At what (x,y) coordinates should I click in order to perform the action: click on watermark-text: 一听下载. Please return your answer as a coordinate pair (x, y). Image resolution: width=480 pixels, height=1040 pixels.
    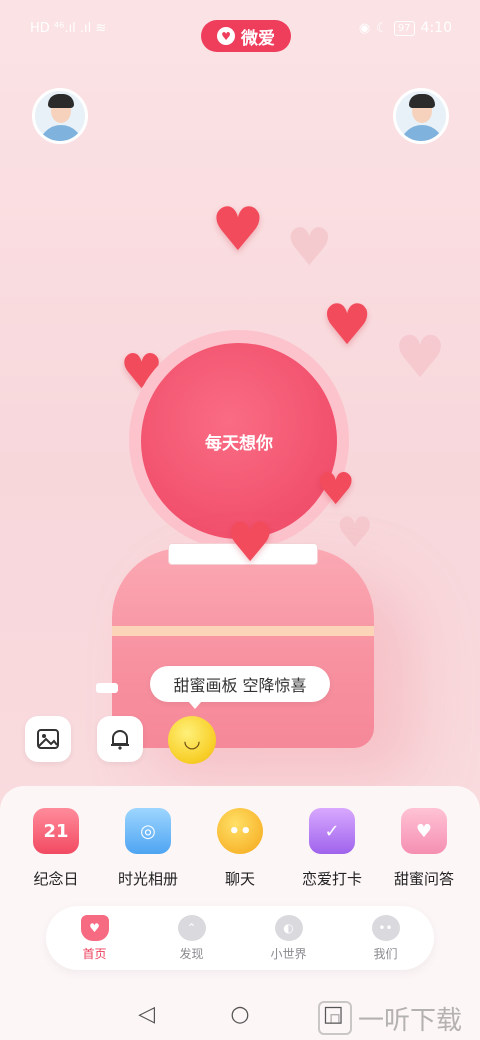
    Looking at the image, I should click on (410, 1020).